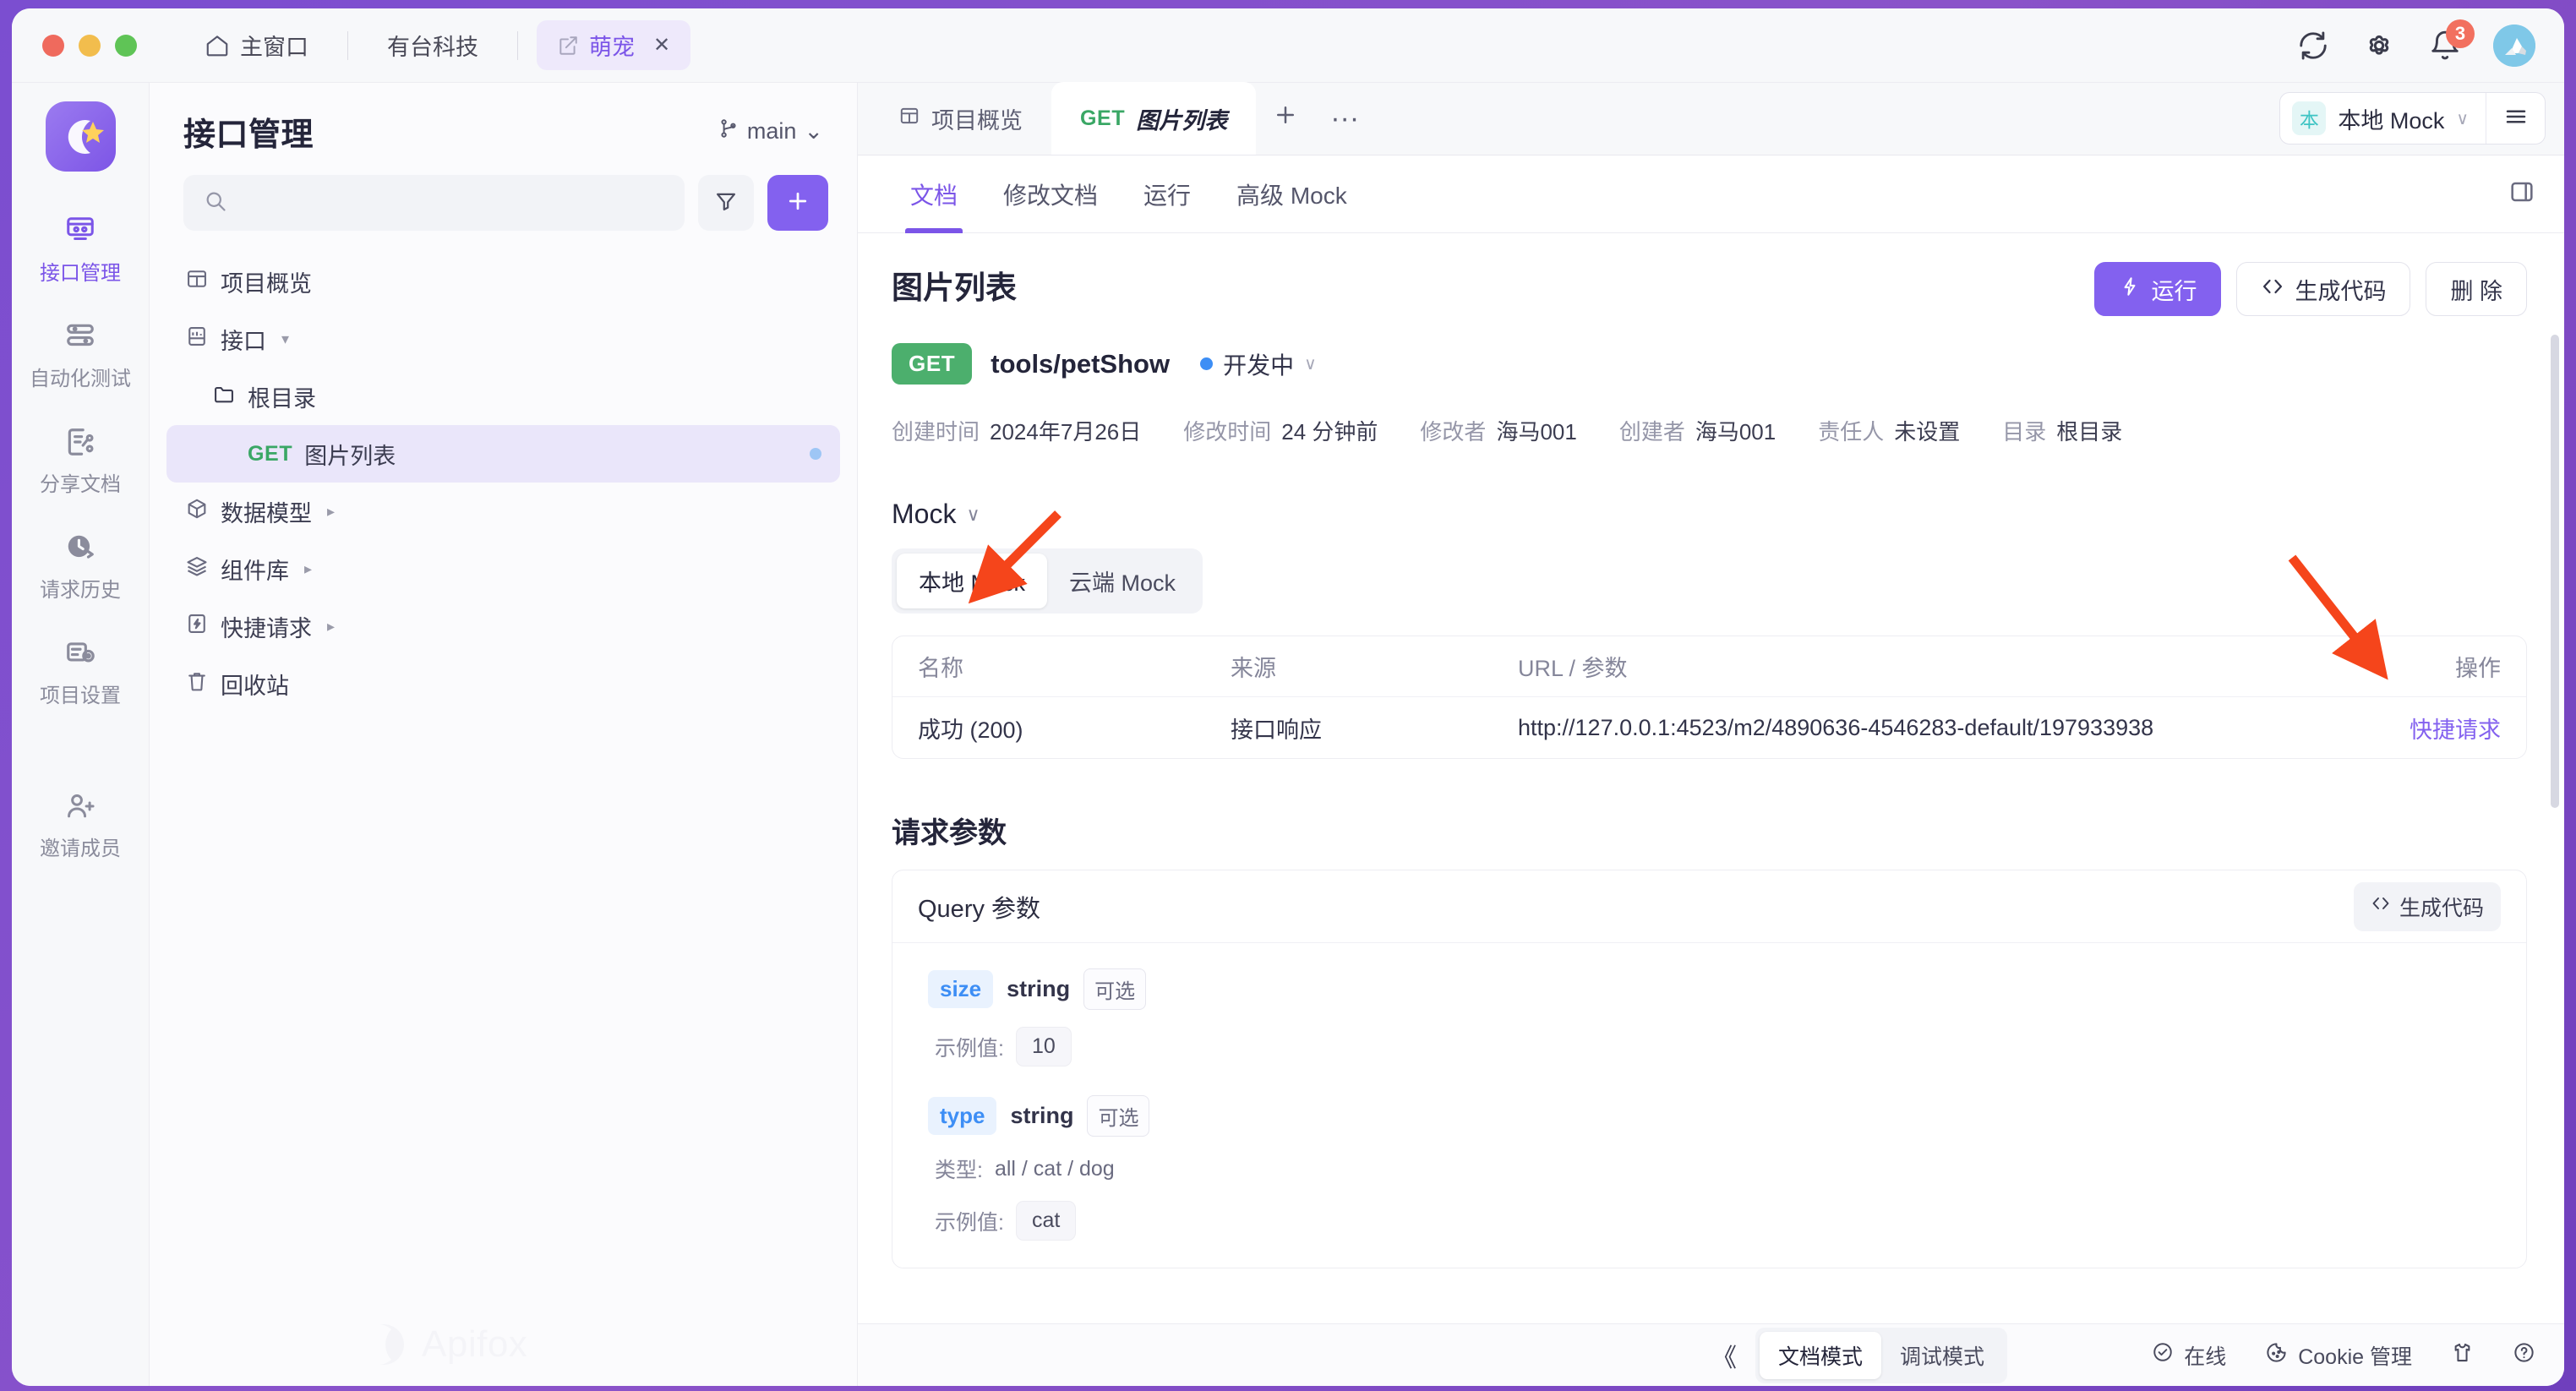  Describe the element at coordinates (2379, 45) in the screenshot. I see `gear-icon` at that location.